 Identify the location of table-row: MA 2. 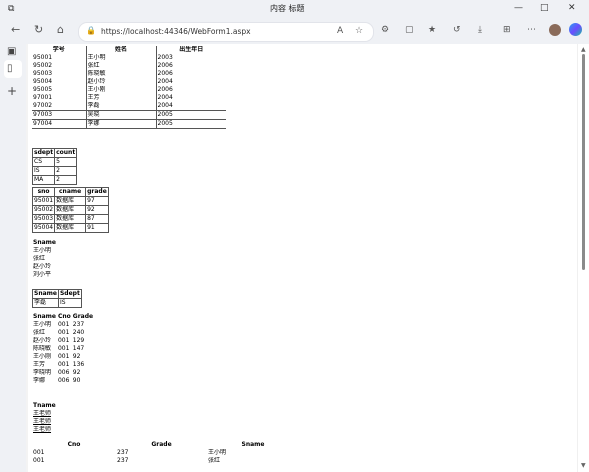
(54, 180).